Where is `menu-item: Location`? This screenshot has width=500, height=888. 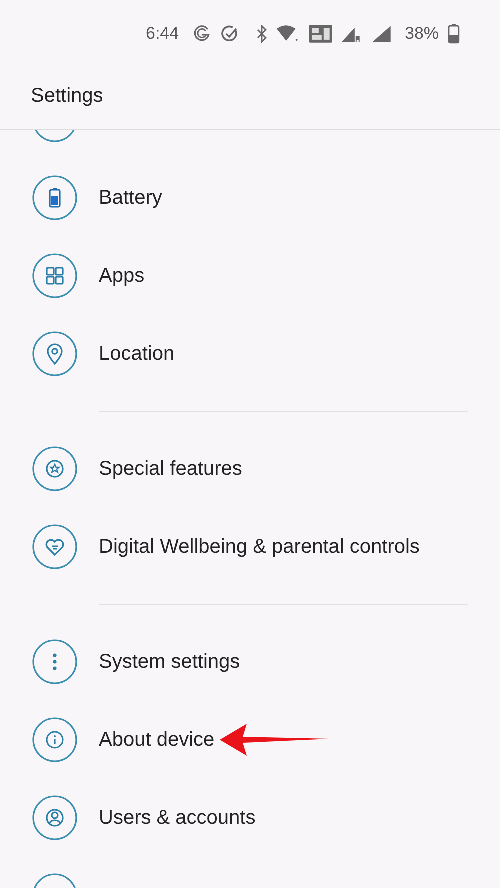
menu-item: Location is located at coordinates (137, 354).